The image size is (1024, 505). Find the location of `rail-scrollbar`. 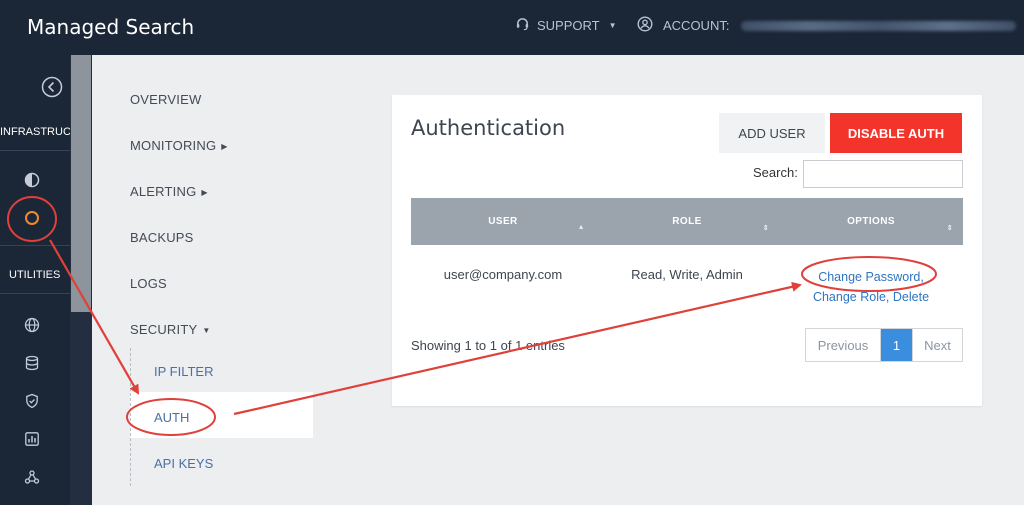

rail-scrollbar is located at coordinates (81, 280).